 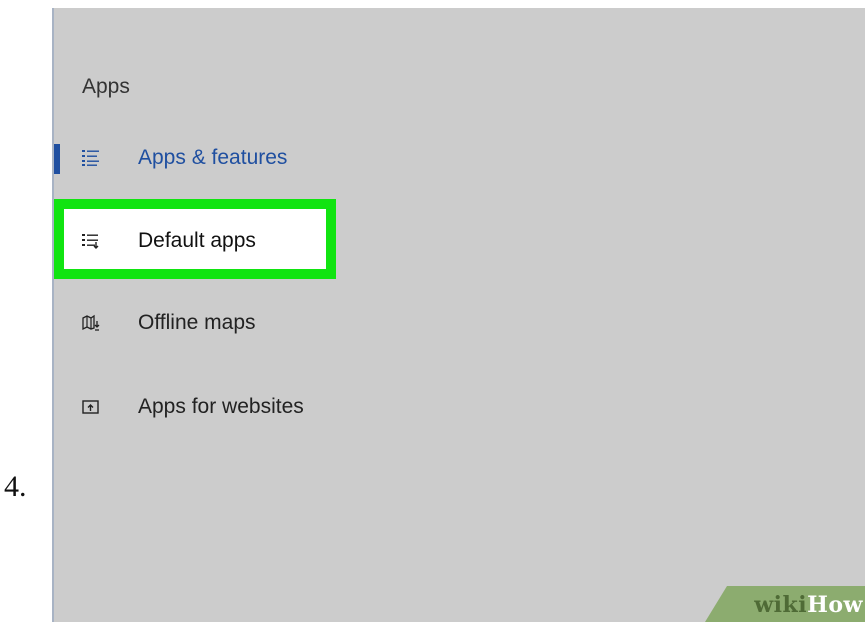 I want to click on watermark-text: wikiHow, so click(x=808, y=605).